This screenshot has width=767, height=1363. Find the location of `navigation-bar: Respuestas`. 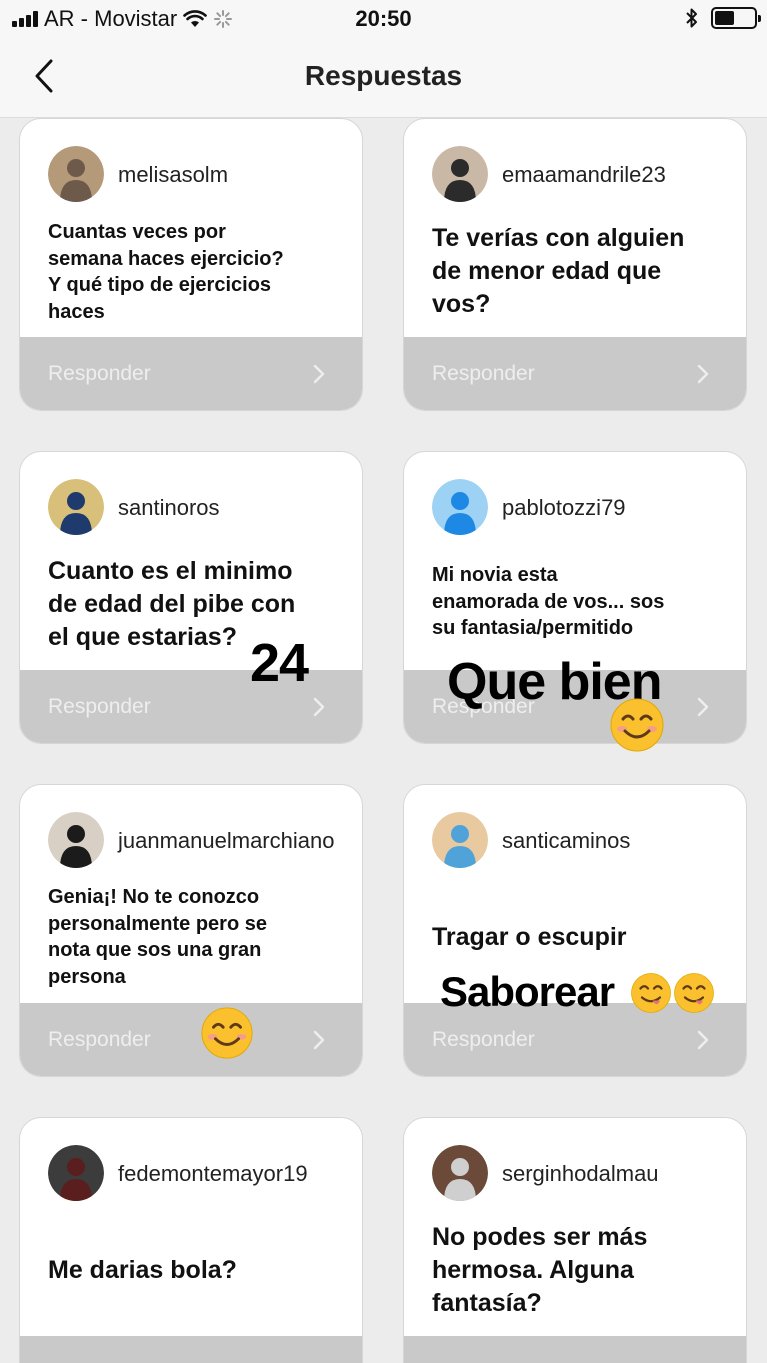

navigation-bar: Respuestas is located at coordinates (383, 79).